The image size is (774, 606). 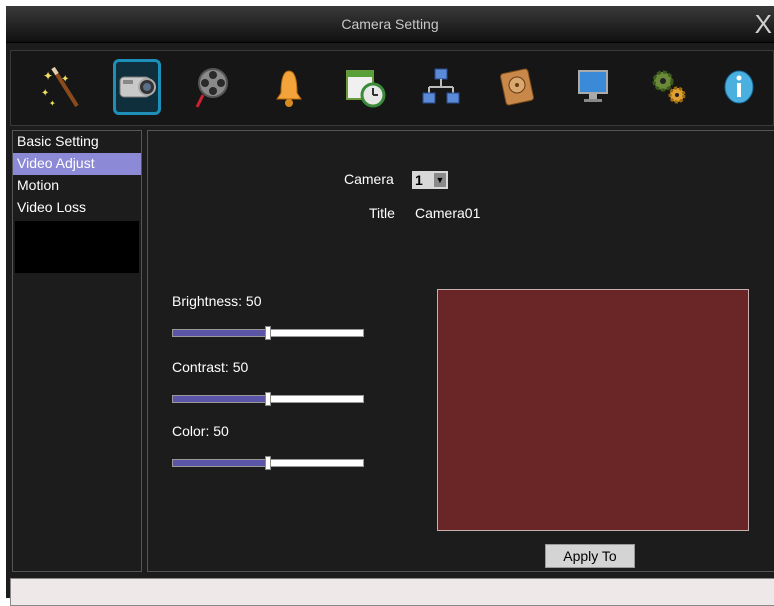 What do you see at coordinates (210, 367) in the screenshot?
I see `contrast-label: Contrast: 50` at bounding box center [210, 367].